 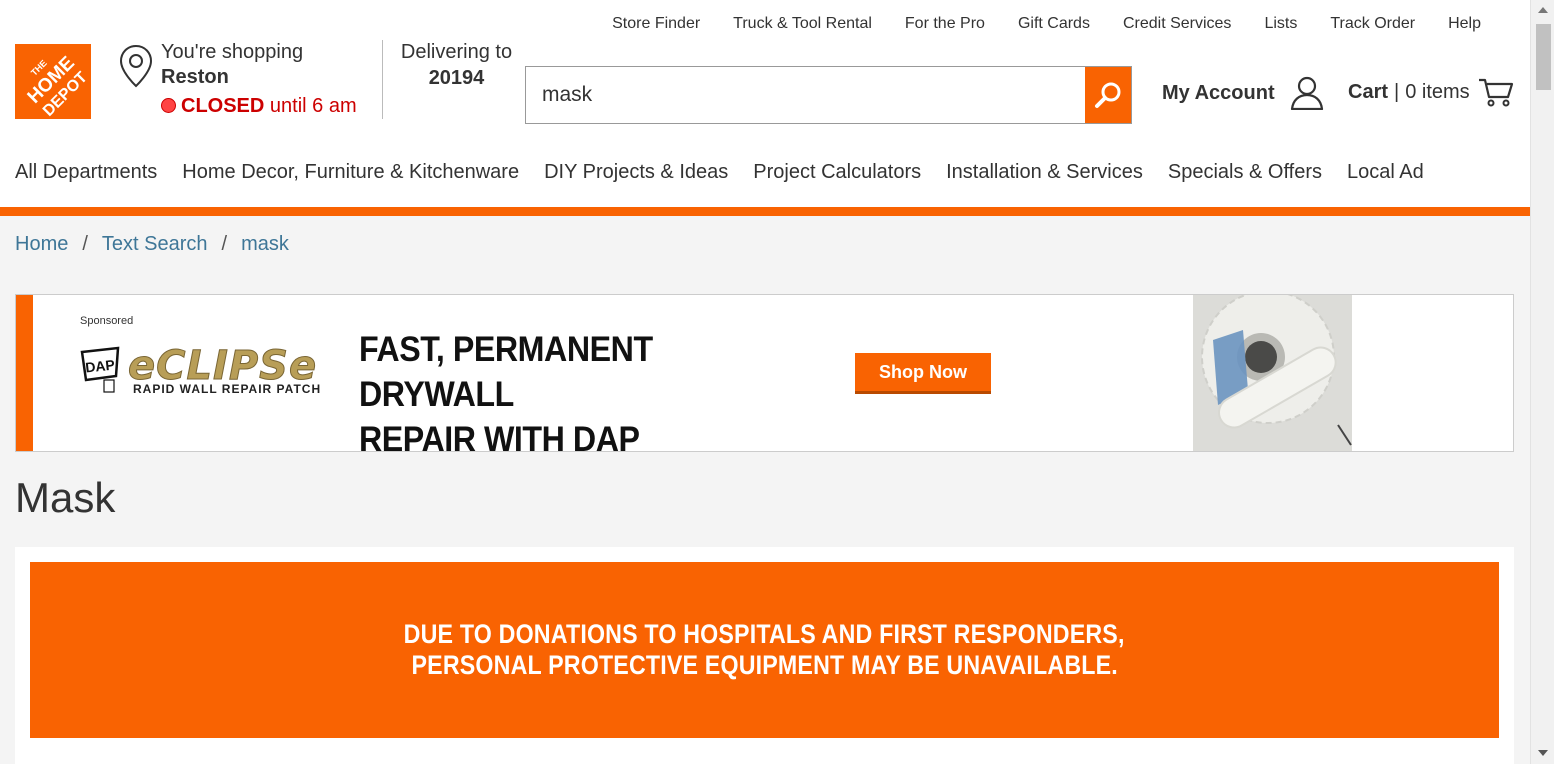 What do you see at coordinates (837, 172) in the screenshot?
I see `nav-project-calculators: Project Calculators` at bounding box center [837, 172].